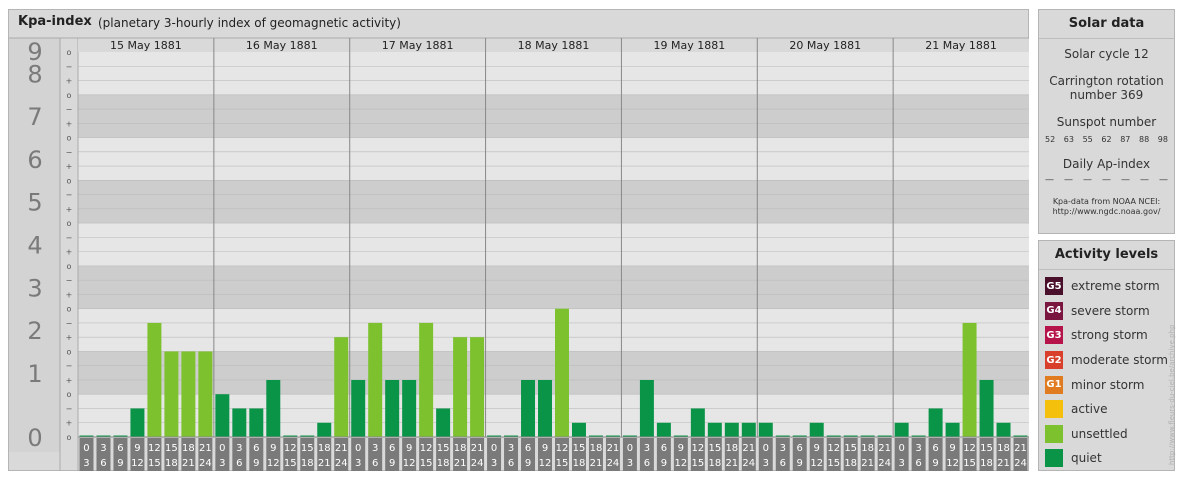 The height and width of the screenshot is (480, 1184). What do you see at coordinates (256, 448) in the screenshot?
I see `interval-start-label: 6` at bounding box center [256, 448].